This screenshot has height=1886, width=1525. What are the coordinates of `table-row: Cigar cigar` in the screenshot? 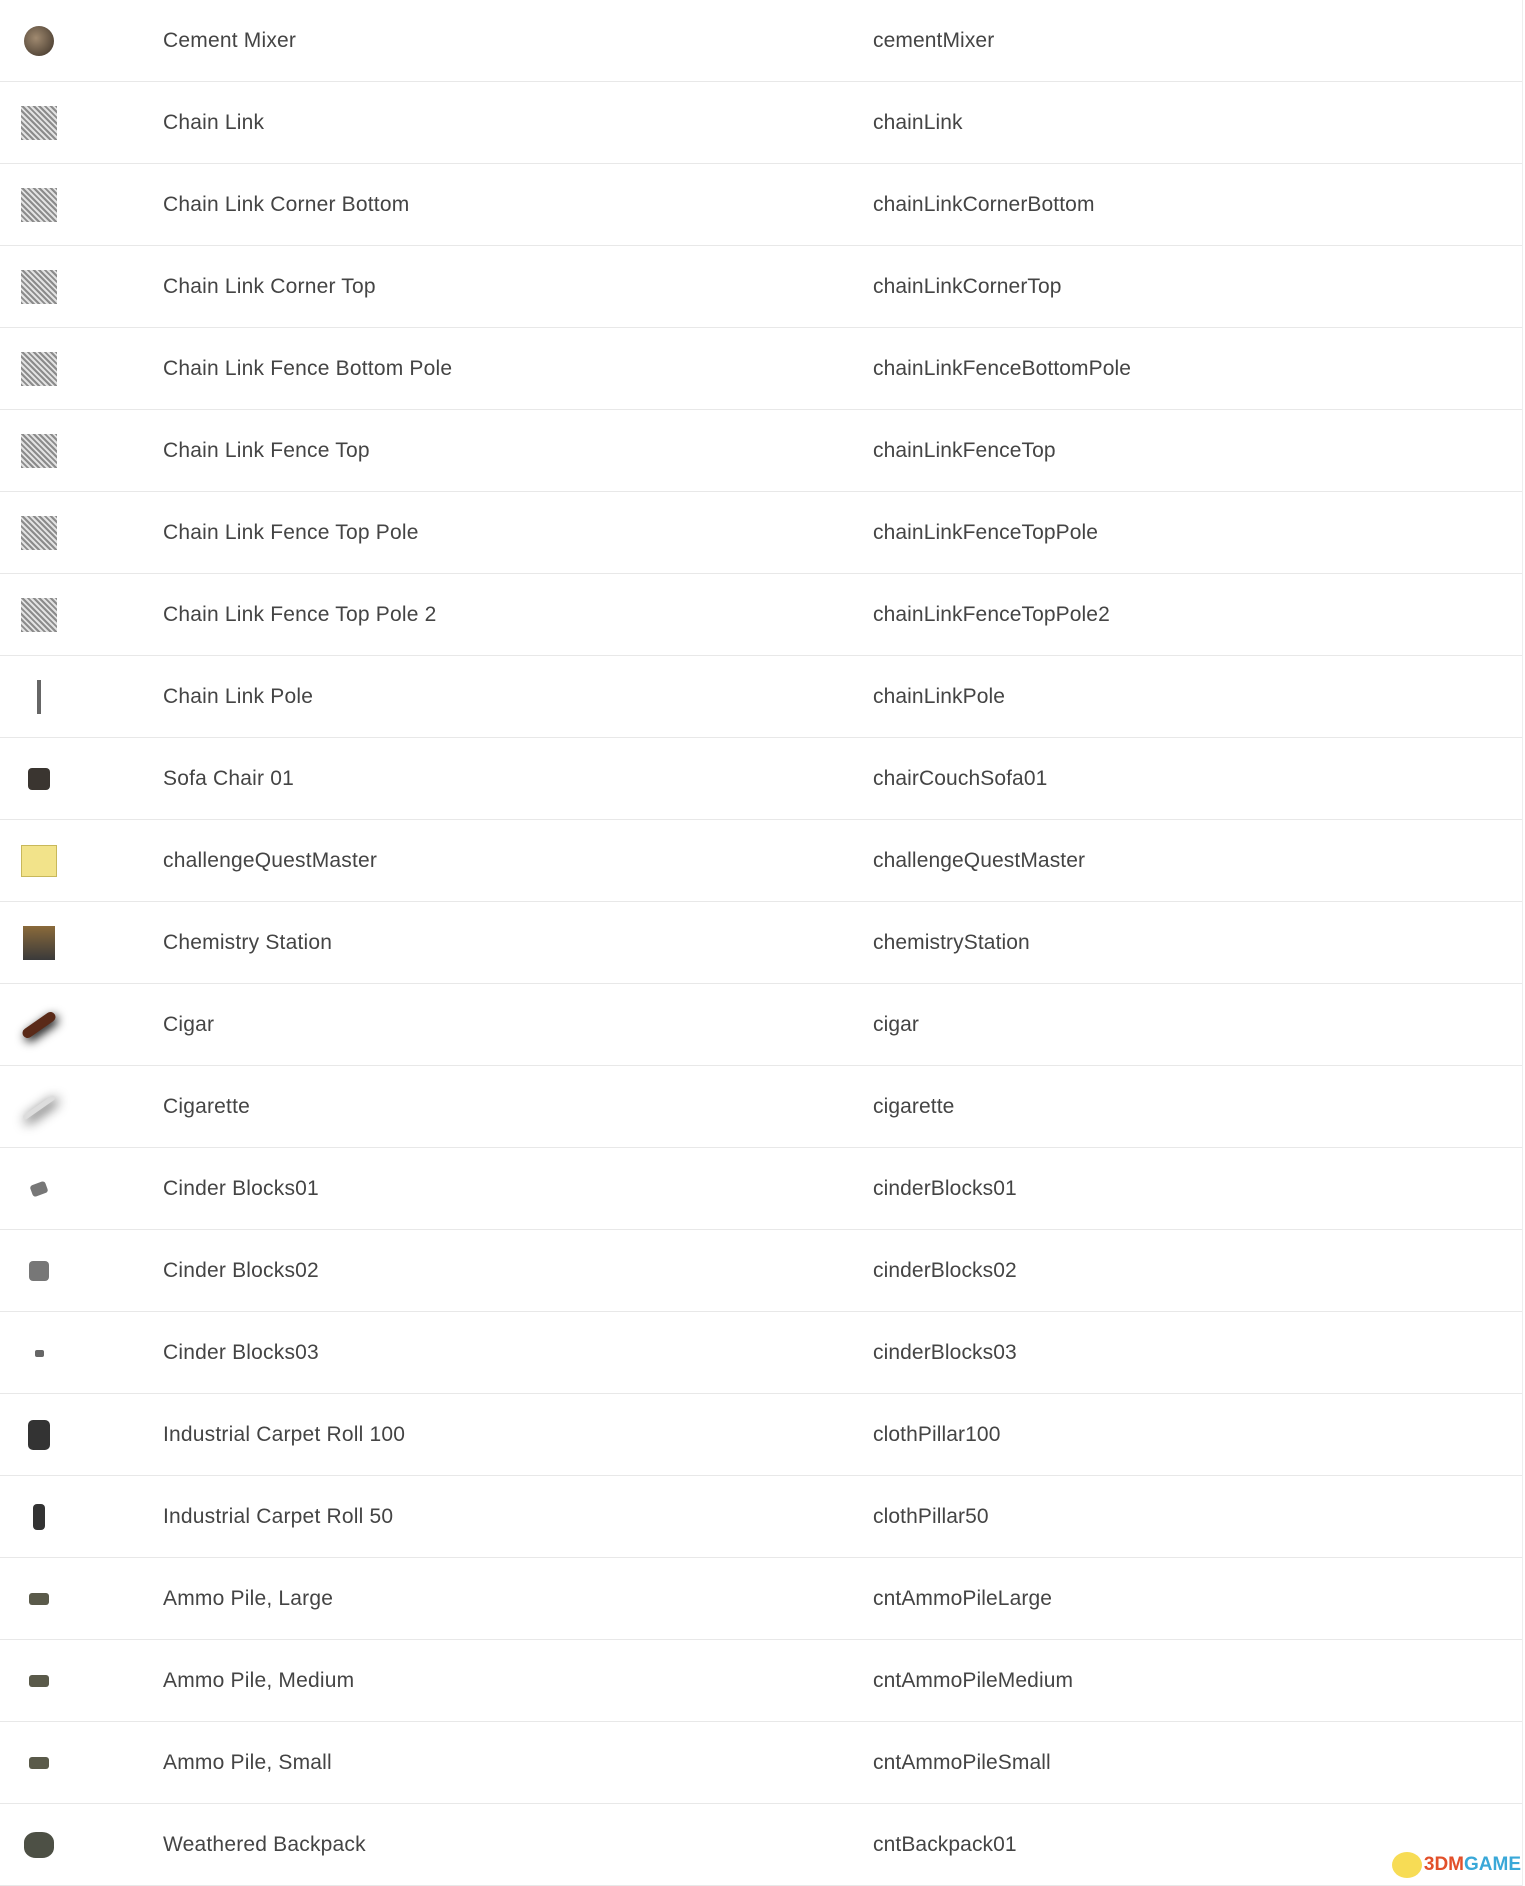 It's located at (761, 1025).